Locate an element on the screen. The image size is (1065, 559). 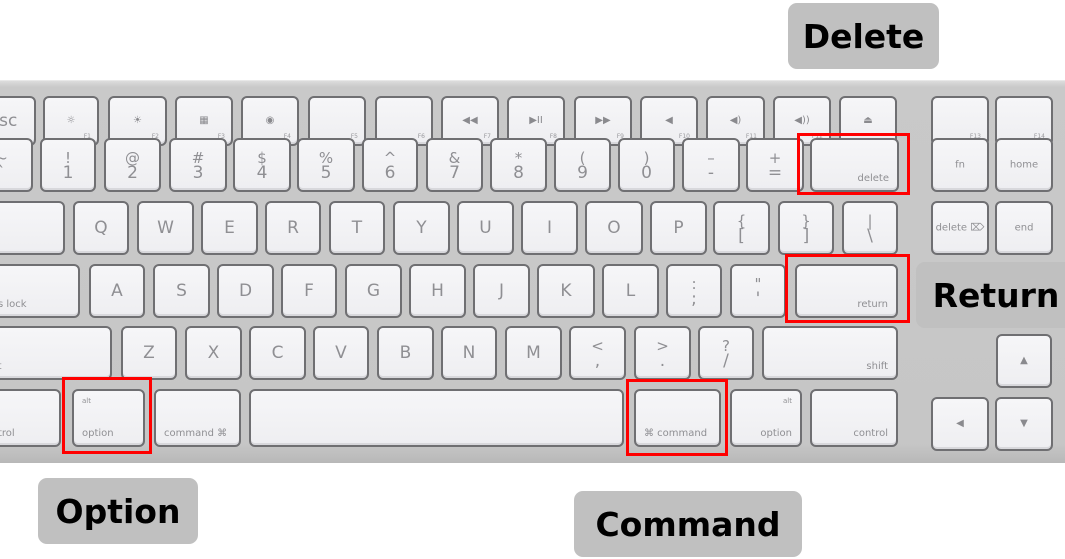
key-comma: <, is located at coordinates (597, 353).